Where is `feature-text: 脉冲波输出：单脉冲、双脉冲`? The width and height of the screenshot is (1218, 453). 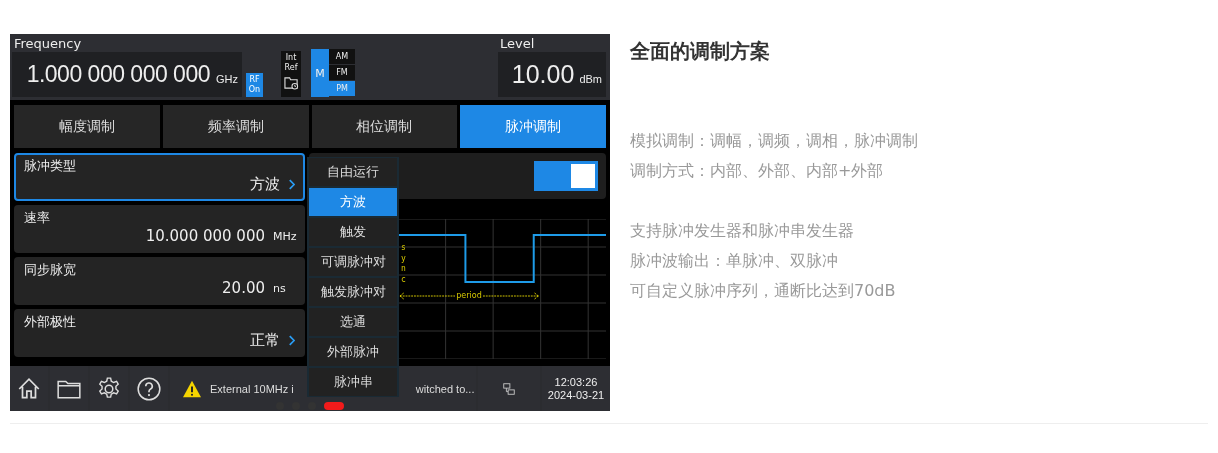 feature-text: 脉冲波输出：单脉冲、双脉冲 is located at coordinates (734, 261).